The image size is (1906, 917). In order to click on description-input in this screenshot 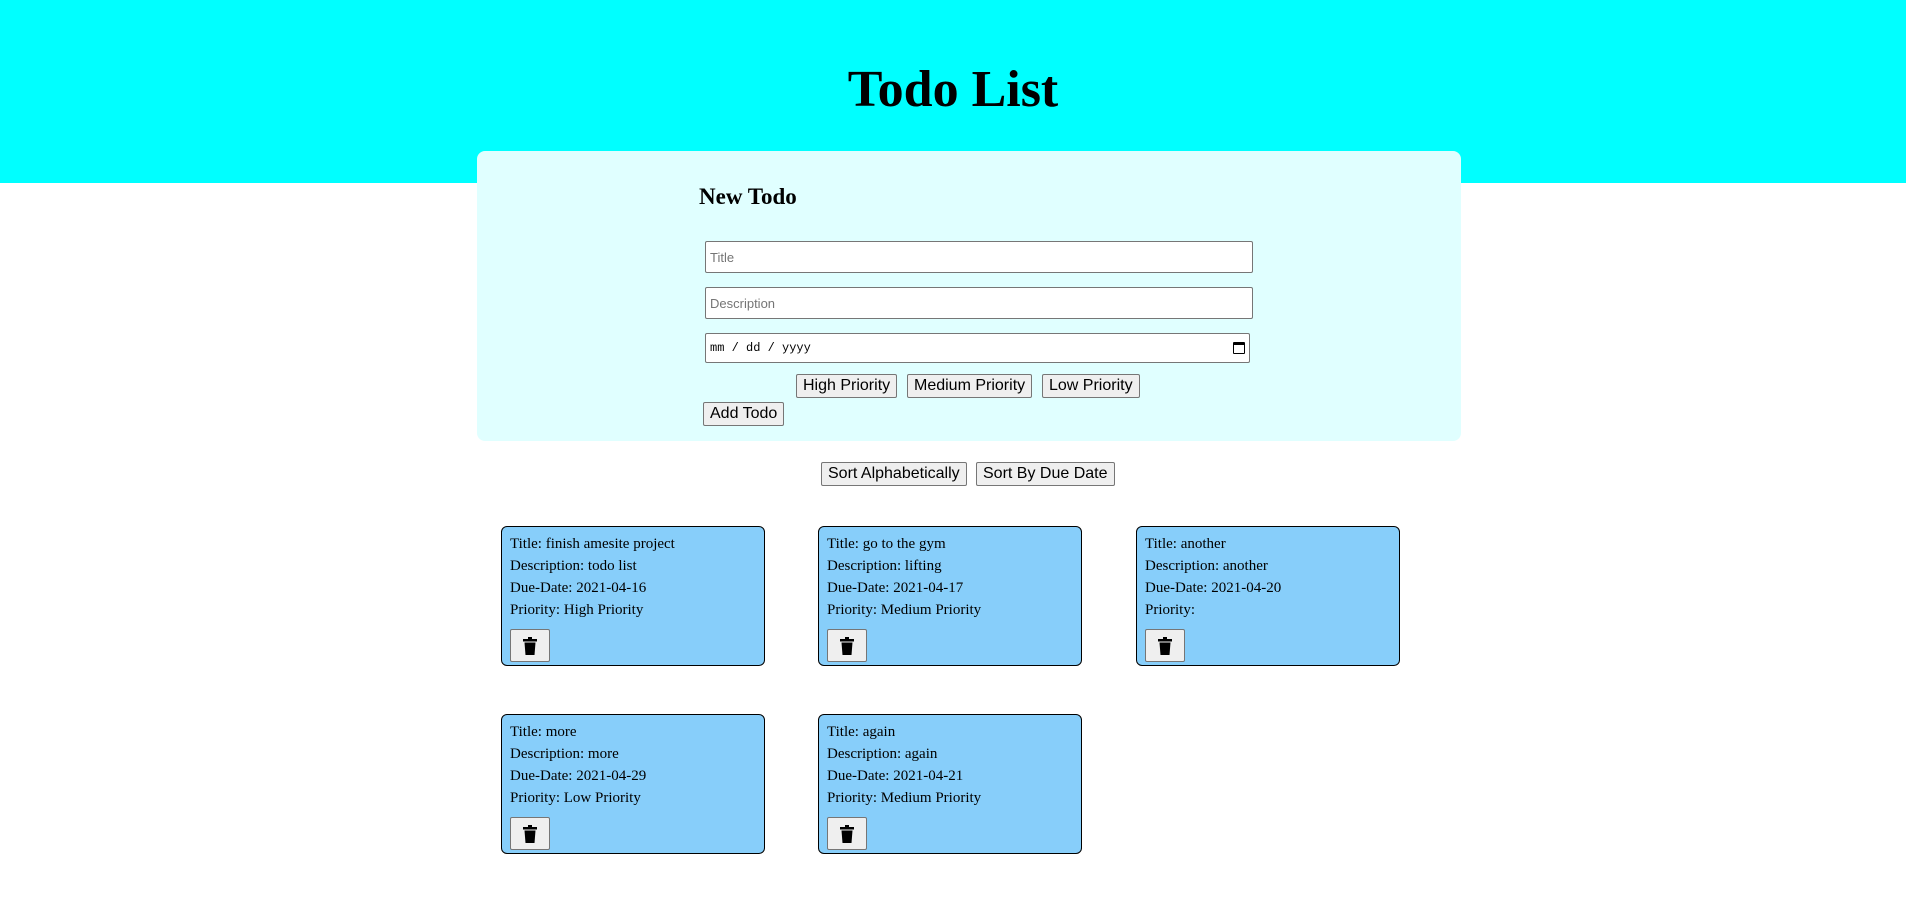, I will do `click(979, 303)`.